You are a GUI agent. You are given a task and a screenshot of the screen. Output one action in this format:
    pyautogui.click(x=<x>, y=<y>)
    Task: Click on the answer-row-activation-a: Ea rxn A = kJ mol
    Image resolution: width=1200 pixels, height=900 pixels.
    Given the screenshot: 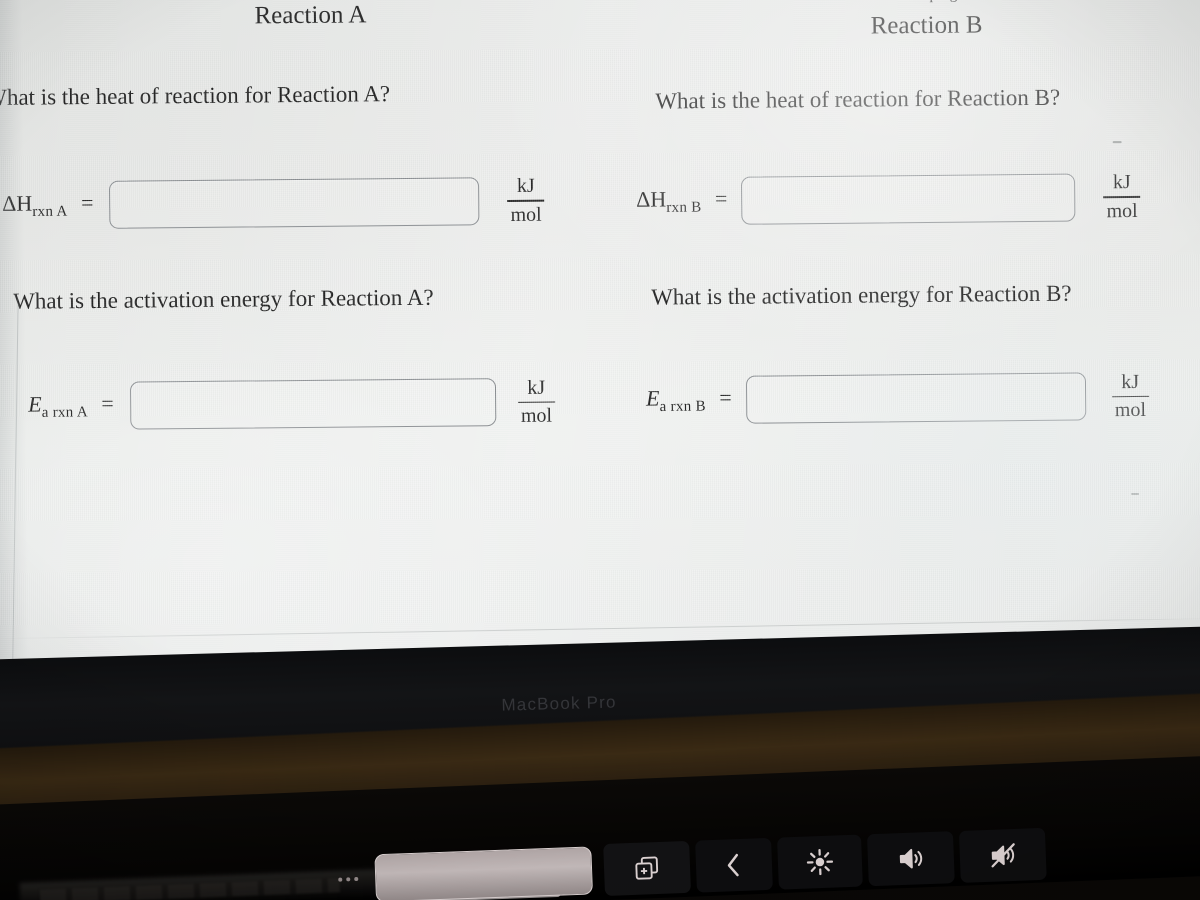 What is the action you would take?
    pyautogui.click(x=326, y=403)
    